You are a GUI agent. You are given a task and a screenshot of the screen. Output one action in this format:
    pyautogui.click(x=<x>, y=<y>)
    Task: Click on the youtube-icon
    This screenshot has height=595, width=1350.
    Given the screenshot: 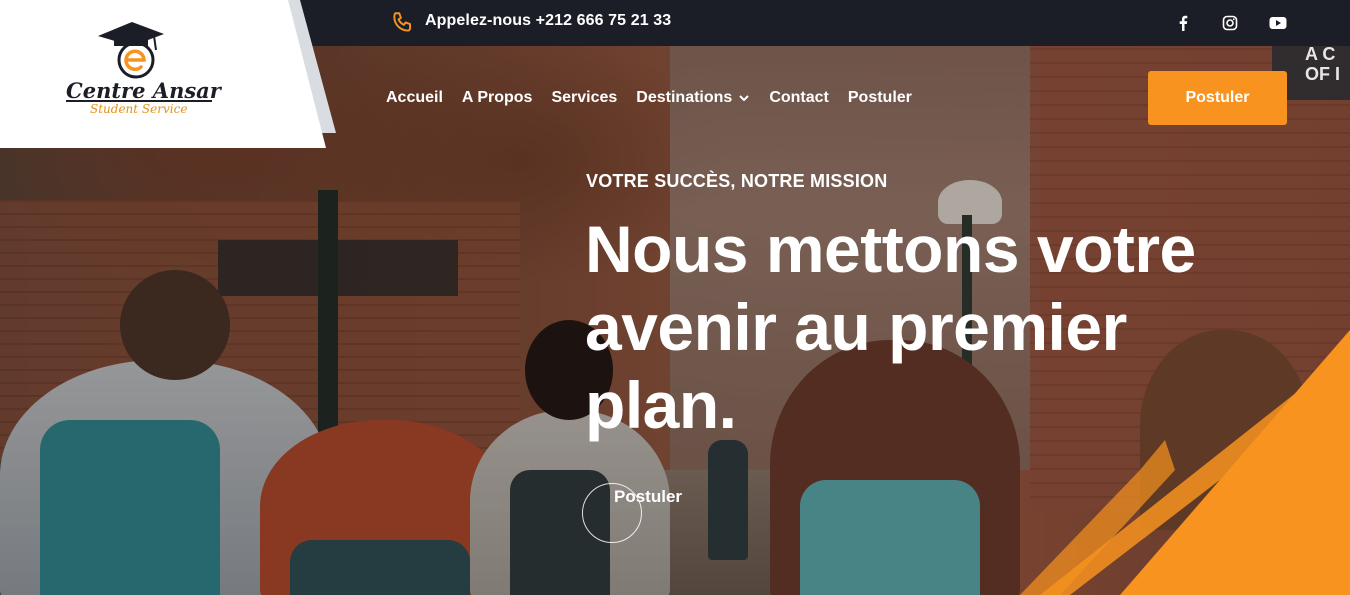 What is the action you would take?
    pyautogui.click(x=1278, y=23)
    